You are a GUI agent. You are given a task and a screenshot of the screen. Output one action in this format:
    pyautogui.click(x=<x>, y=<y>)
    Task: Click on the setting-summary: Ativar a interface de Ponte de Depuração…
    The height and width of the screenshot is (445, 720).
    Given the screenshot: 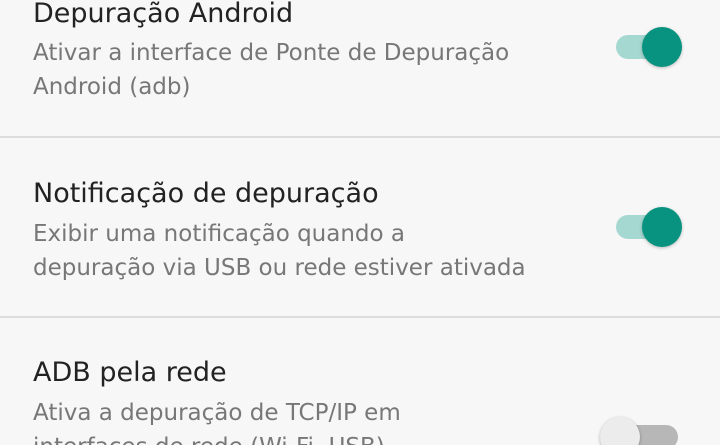 What is the action you would take?
    pyautogui.click(x=313, y=70)
    